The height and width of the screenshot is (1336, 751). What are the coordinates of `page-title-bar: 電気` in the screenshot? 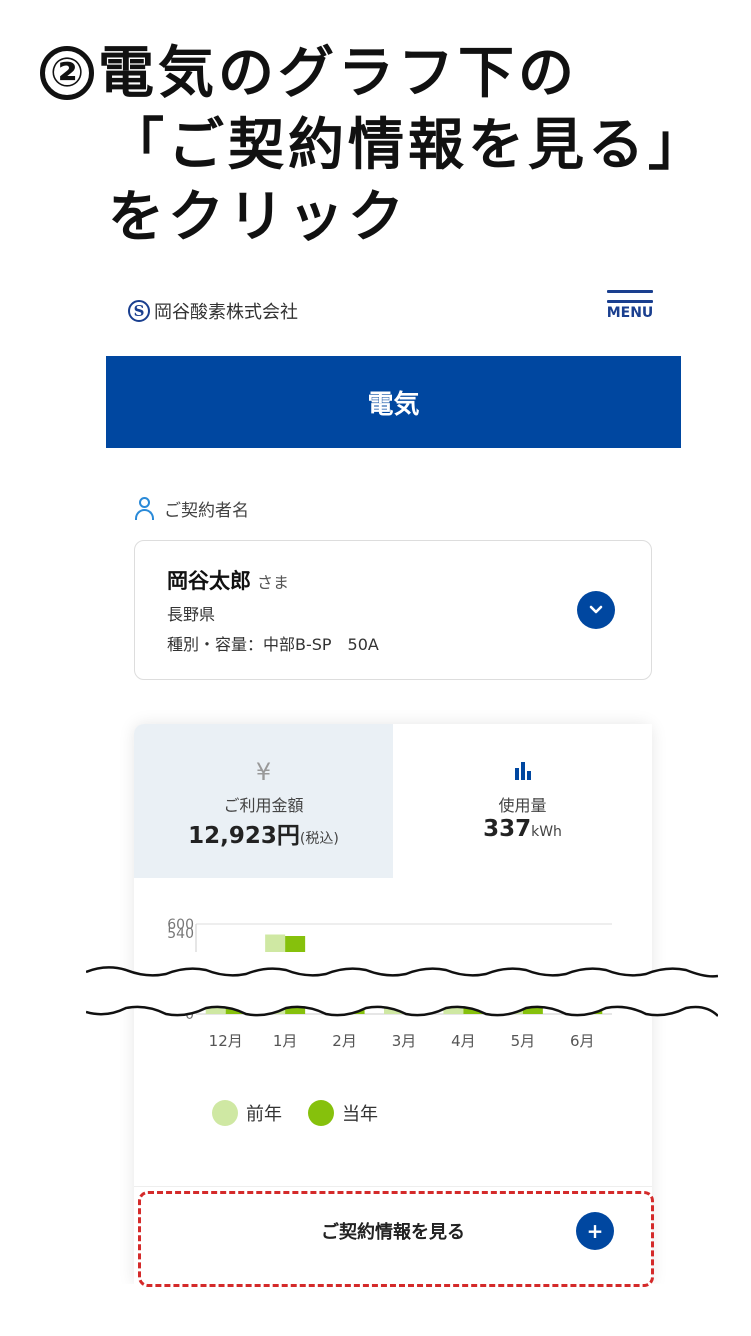 It's located at (393, 402).